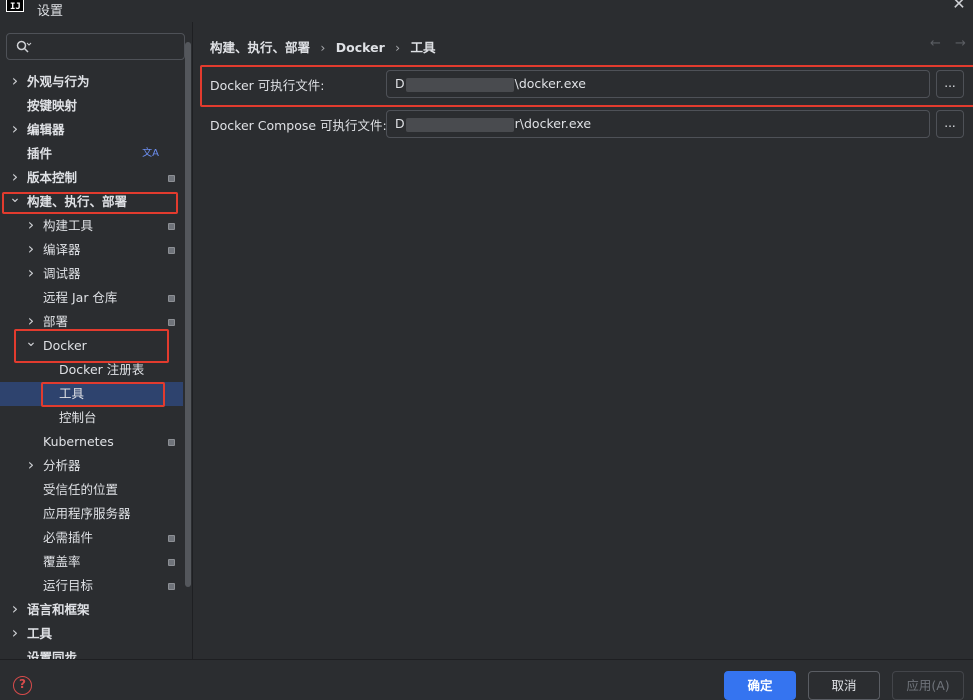 This screenshot has height=700, width=973. Describe the element at coordinates (80, 297) in the screenshot. I see `tree-item-label: 远程 Jar 仓库` at that location.